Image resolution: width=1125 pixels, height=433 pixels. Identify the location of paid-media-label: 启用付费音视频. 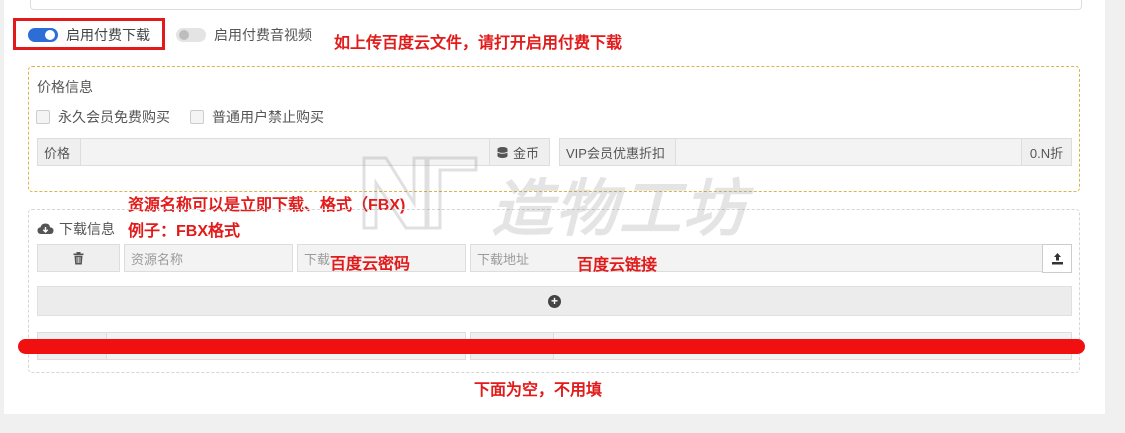
(263, 35).